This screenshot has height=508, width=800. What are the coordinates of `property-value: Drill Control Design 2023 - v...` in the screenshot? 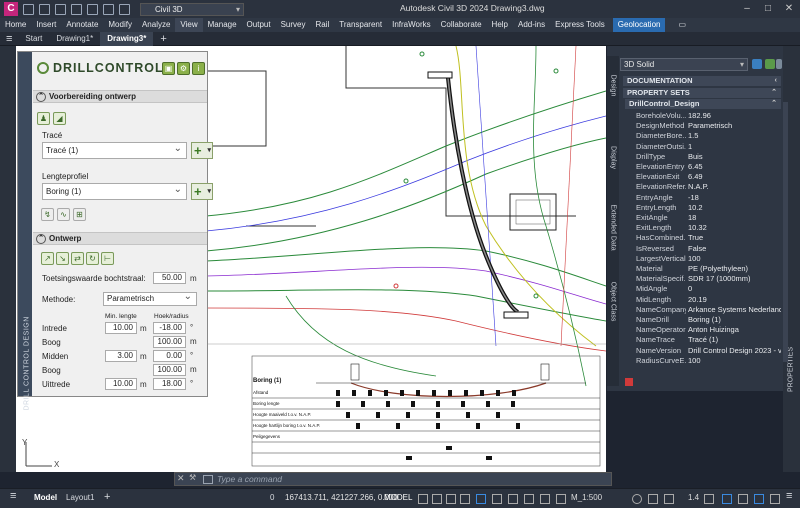 It's located at (734, 351).